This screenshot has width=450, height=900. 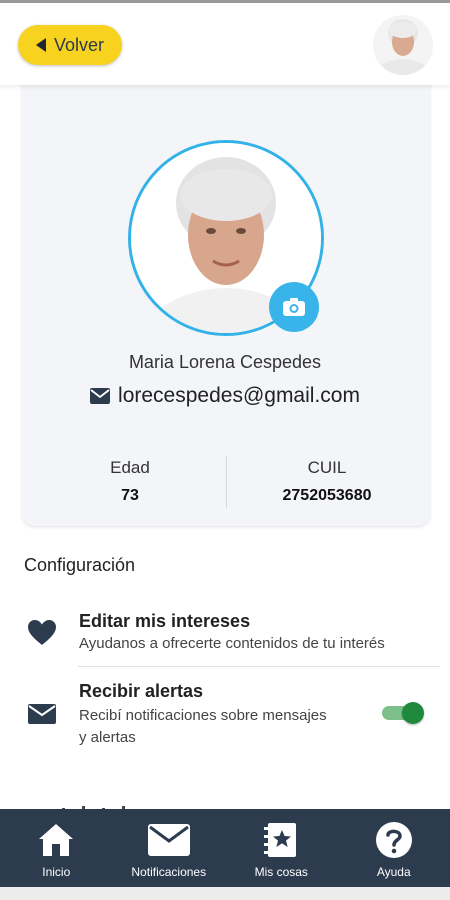 What do you see at coordinates (141, 691) in the screenshot?
I see `settings-item-title: Recibir alertas` at bounding box center [141, 691].